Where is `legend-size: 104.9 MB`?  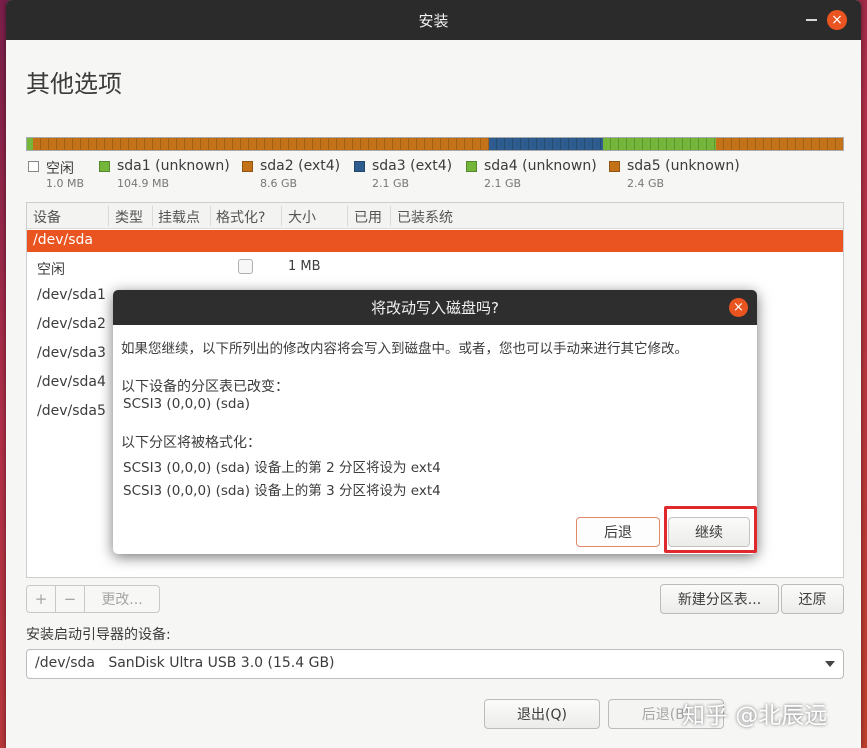
legend-size: 104.9 MB is located at coordinates (143, 183).